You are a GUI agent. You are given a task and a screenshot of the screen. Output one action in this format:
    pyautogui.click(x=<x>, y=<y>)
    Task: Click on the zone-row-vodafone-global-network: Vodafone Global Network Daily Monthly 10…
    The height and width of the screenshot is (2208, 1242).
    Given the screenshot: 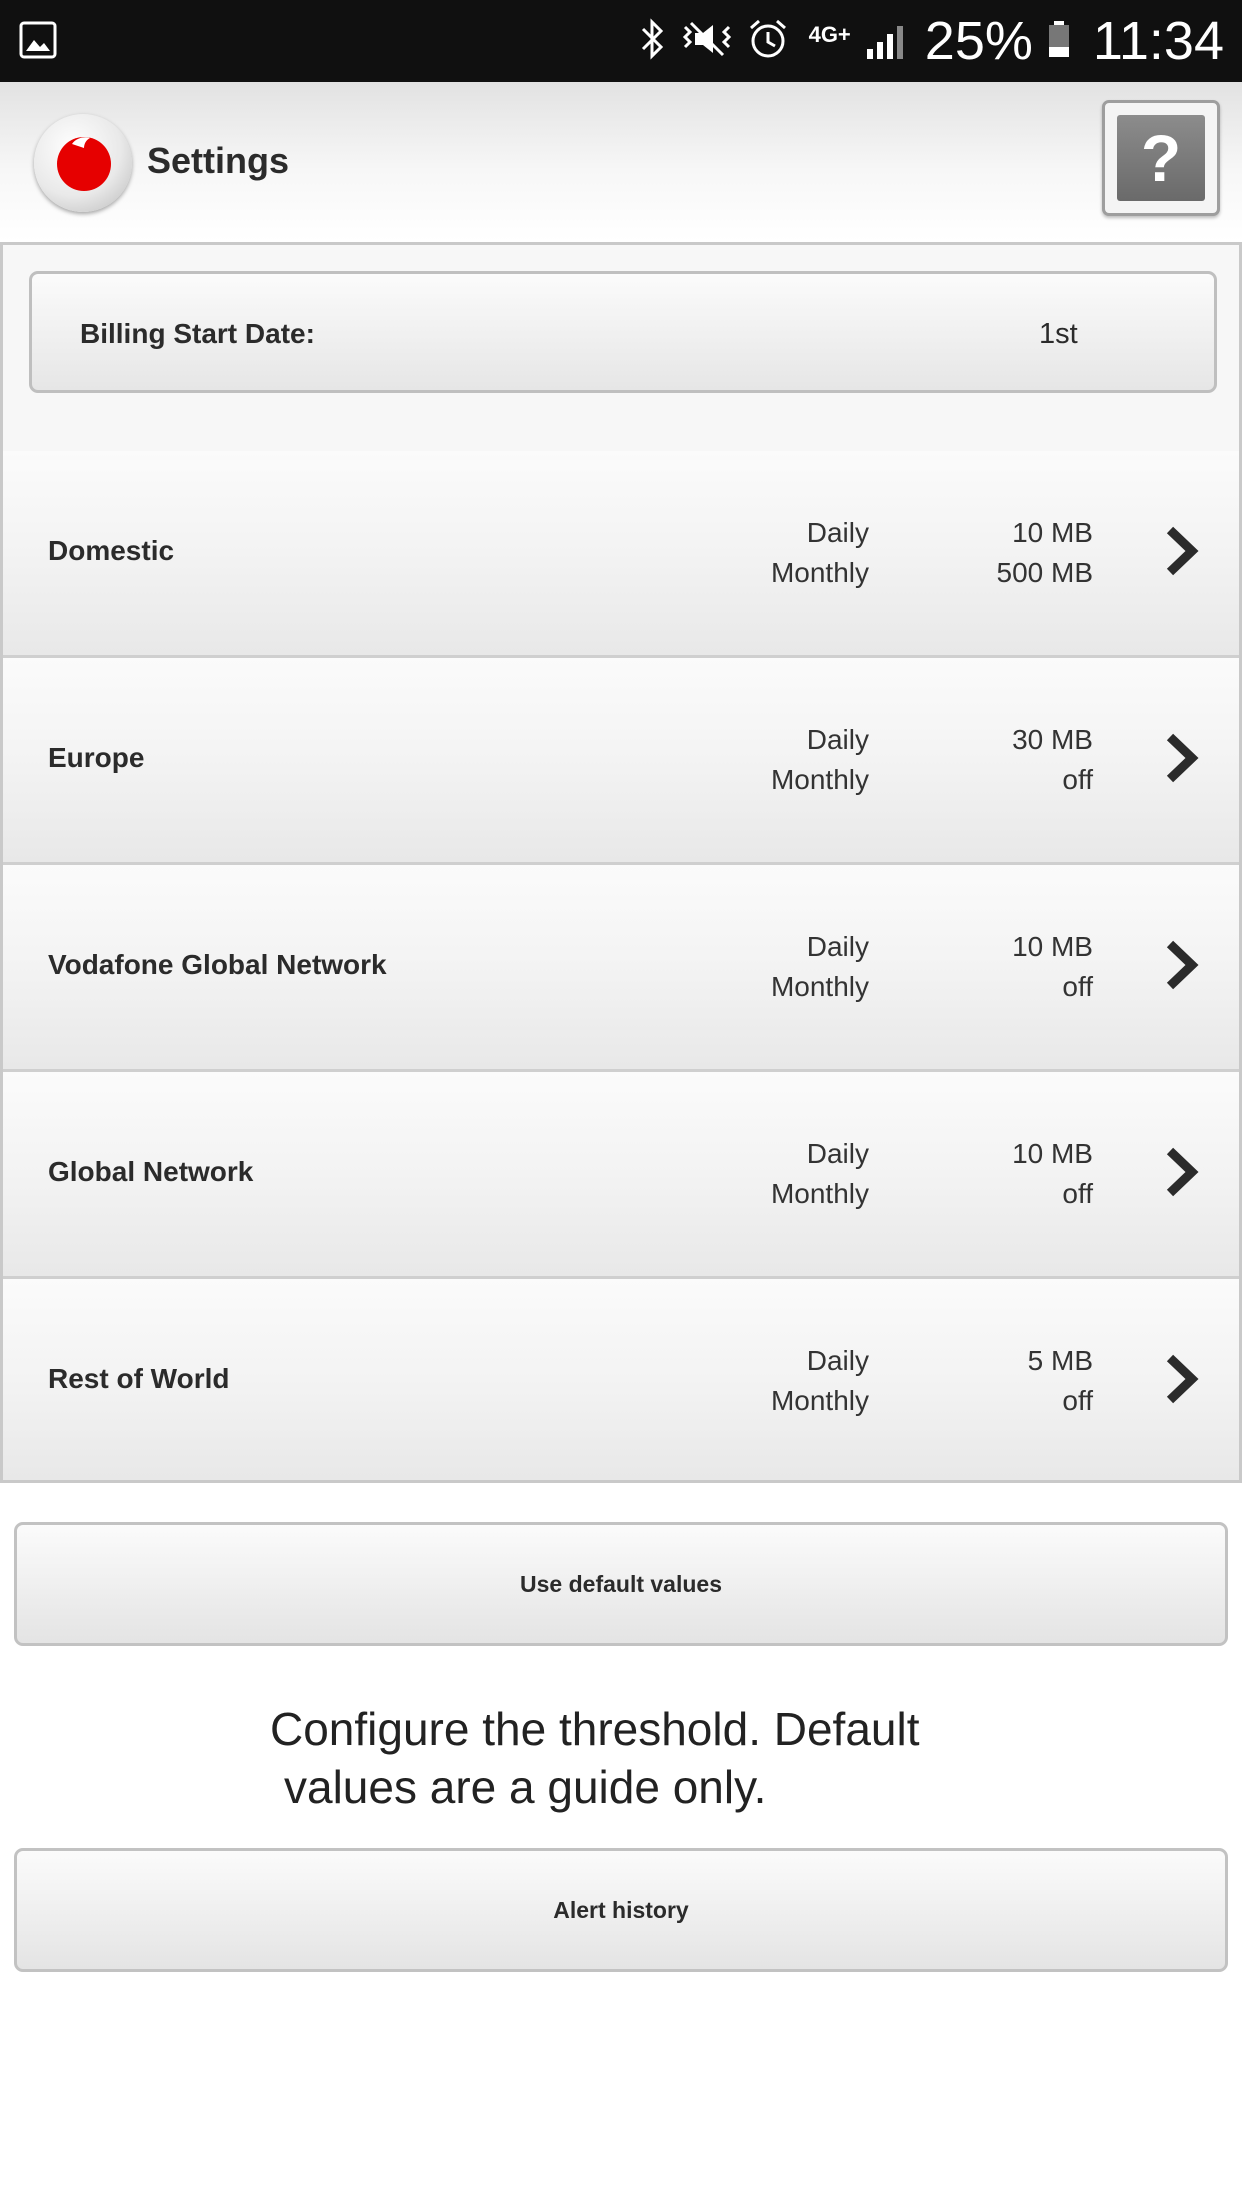 What is the action you would take?
    pyautogui.click(x=621, y=968)
    